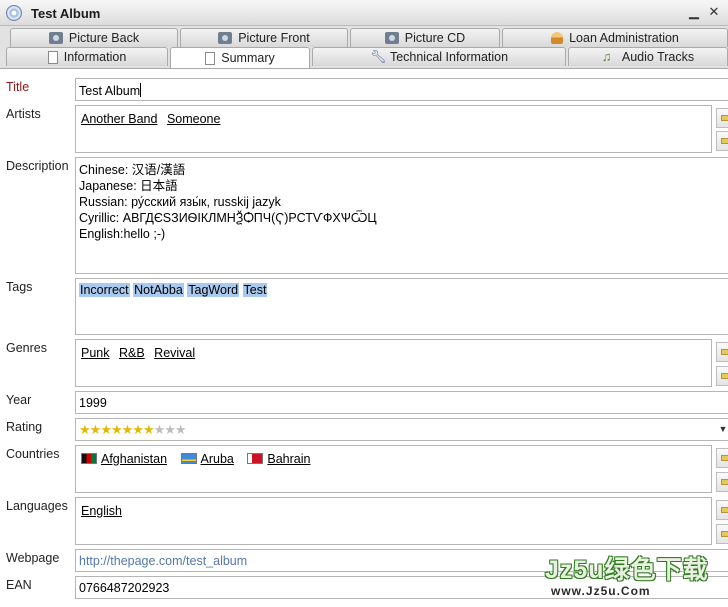 This screenshot has width=728, height=607. Describe the element at coordinates (393, 363) in the screenshot. I see `genres-field: Punk R&B Revival` at that location.